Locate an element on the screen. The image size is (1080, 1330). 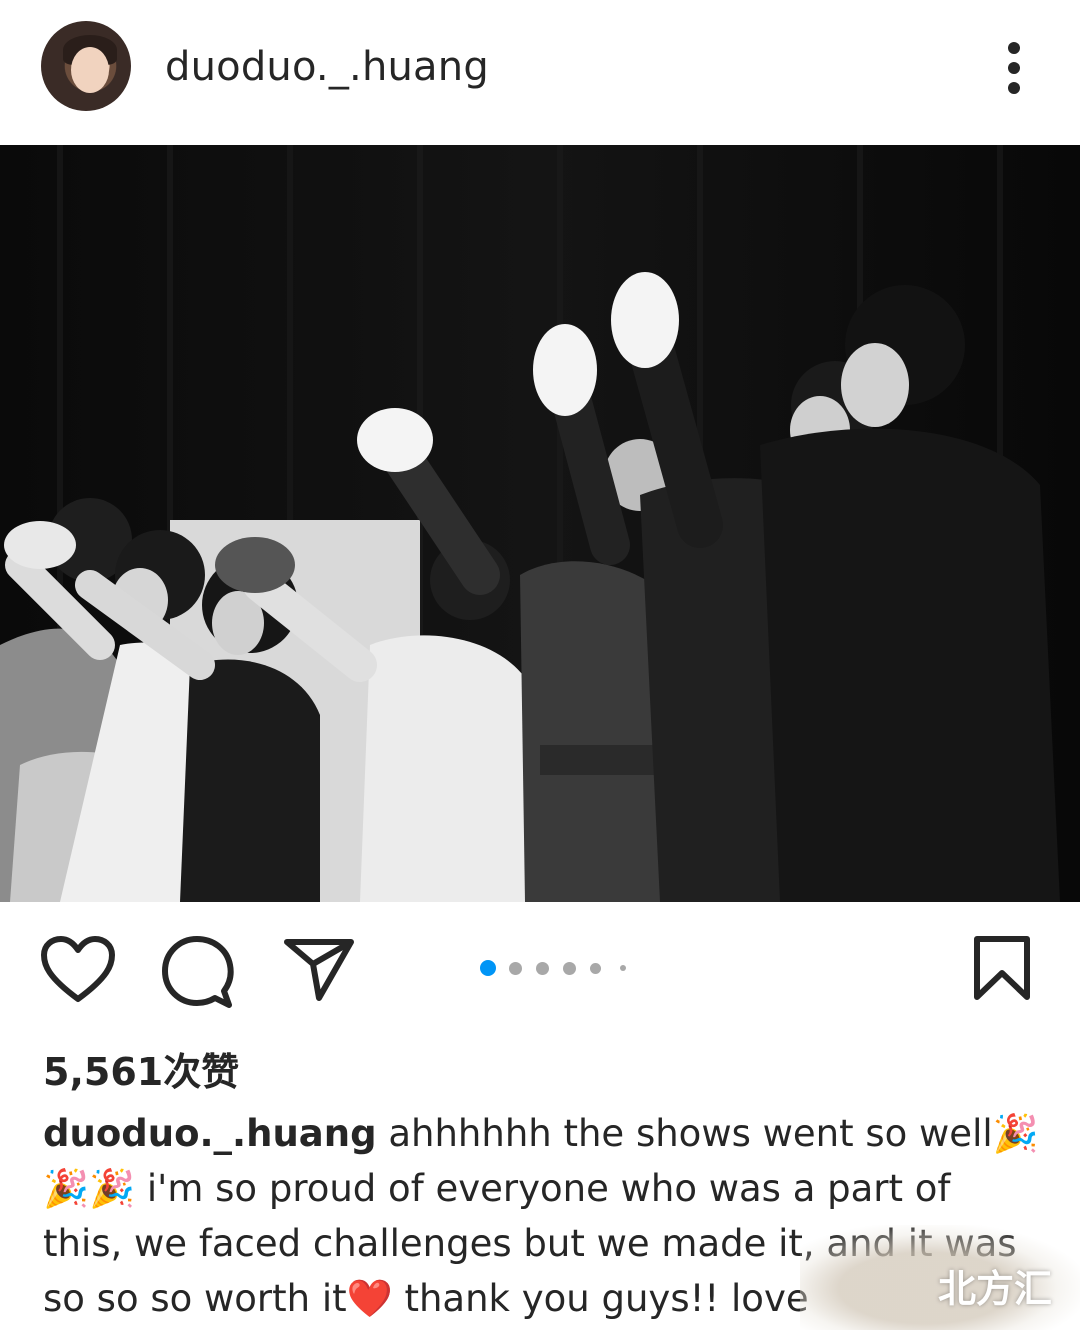
like-button is located at coordinates (78, 971).